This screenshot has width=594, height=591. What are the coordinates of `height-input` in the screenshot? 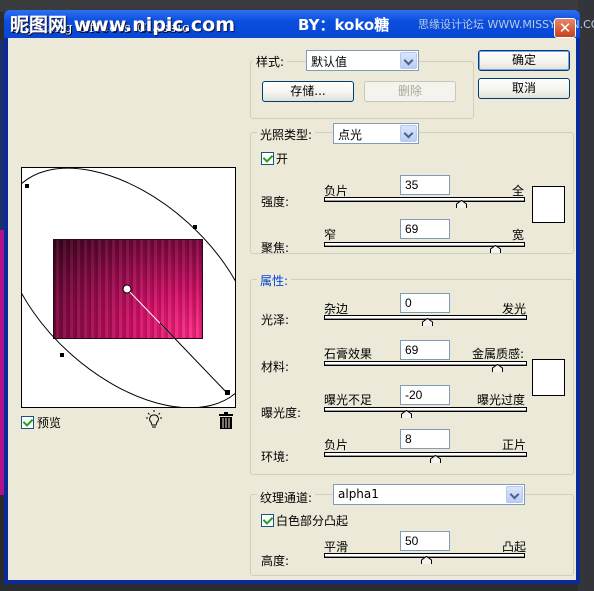 It's located at (425, 541).